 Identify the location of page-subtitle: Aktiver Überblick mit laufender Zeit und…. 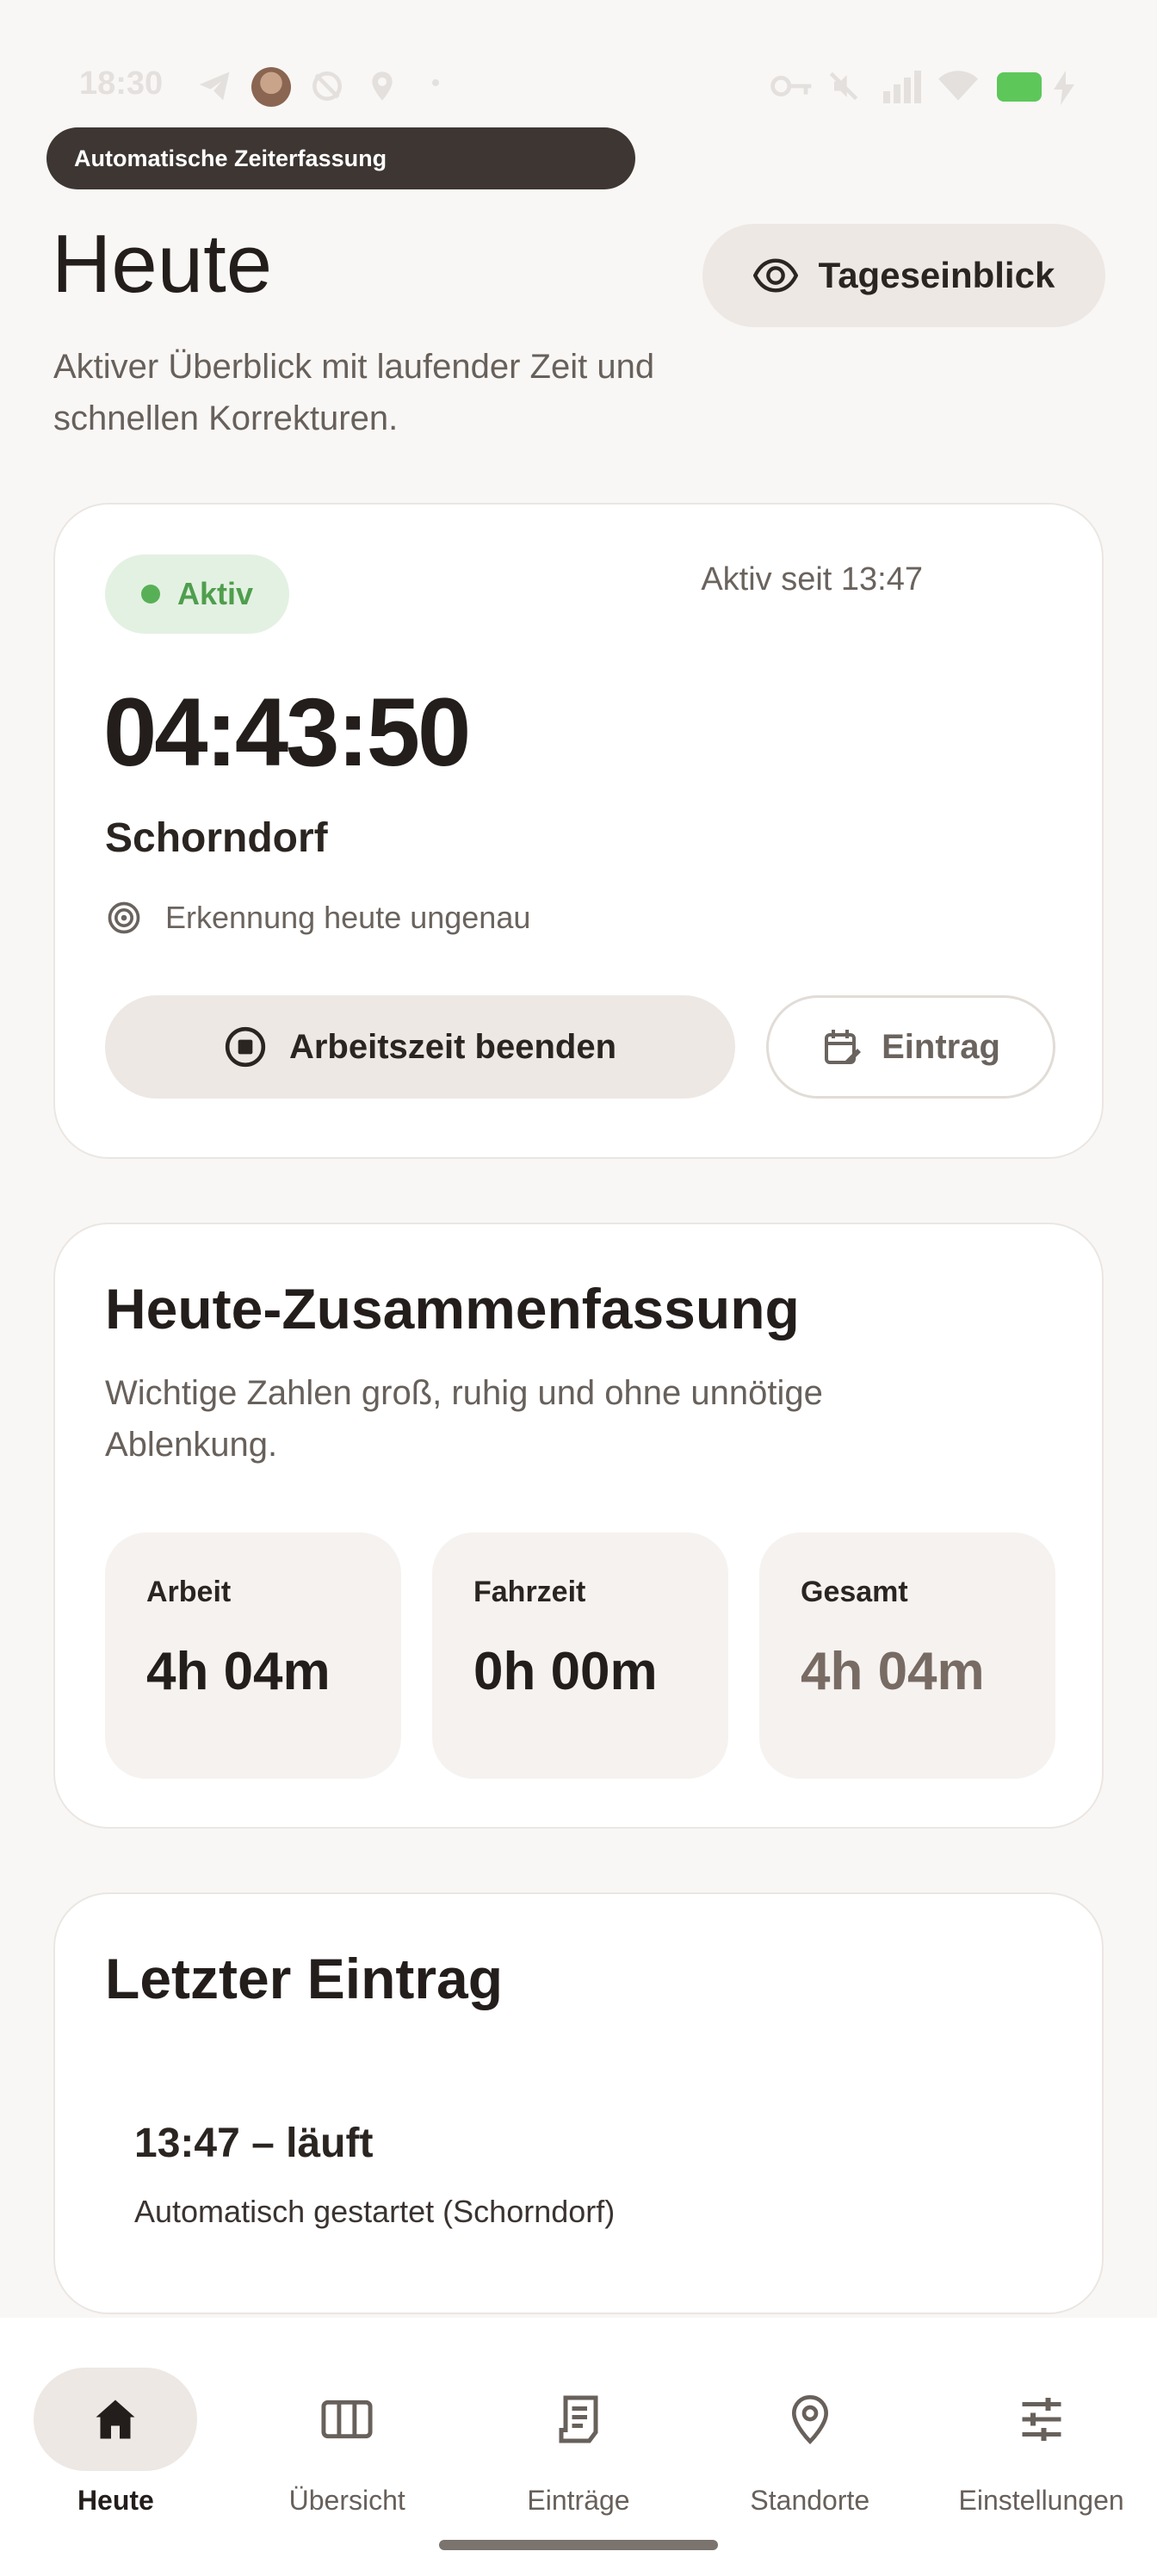
(354, 392).